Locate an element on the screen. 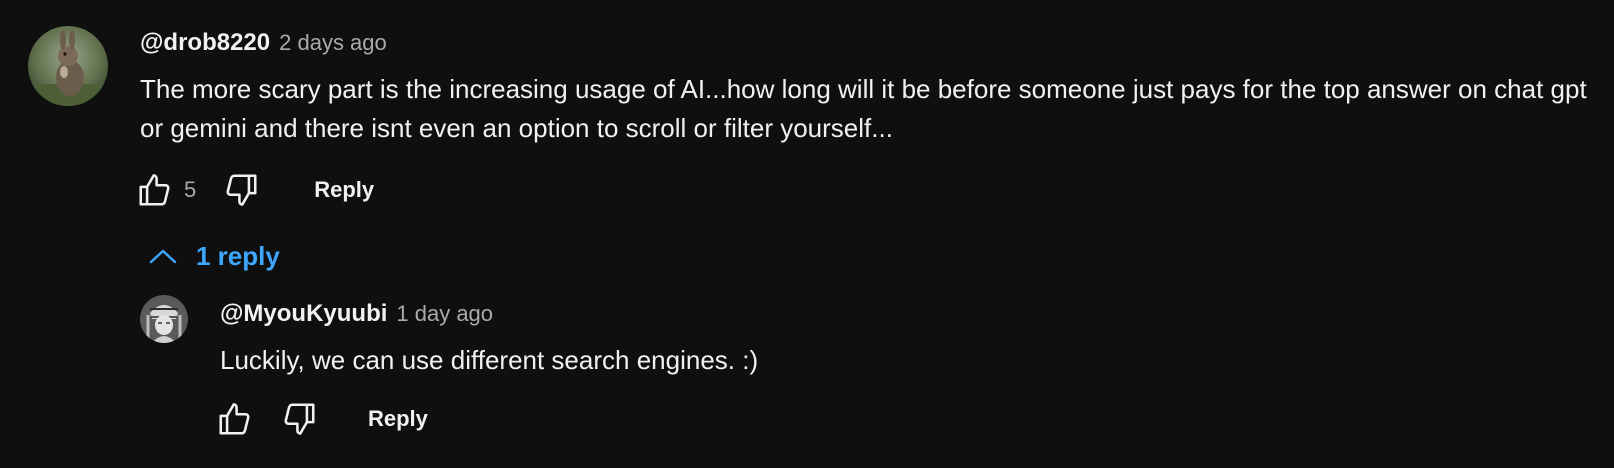  reply-author: @MyouKyuubi is located at coordinates (303, 314).